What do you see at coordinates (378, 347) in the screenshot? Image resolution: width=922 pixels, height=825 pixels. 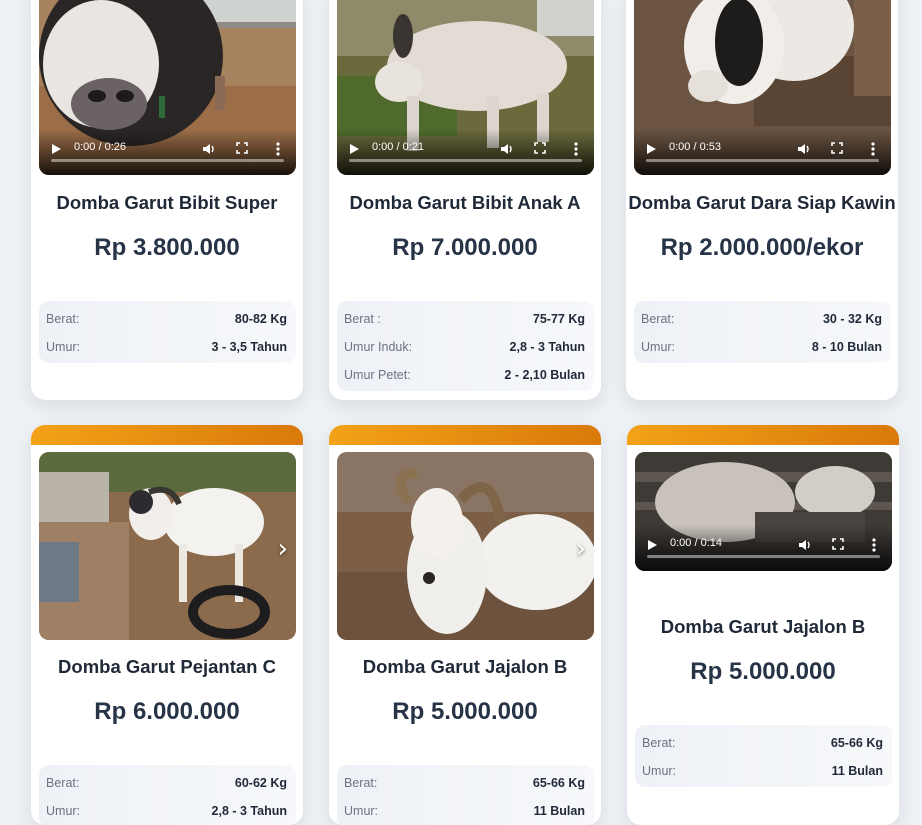 I see `spec-label: Umur Induk:` at bounding box center [378, 347].